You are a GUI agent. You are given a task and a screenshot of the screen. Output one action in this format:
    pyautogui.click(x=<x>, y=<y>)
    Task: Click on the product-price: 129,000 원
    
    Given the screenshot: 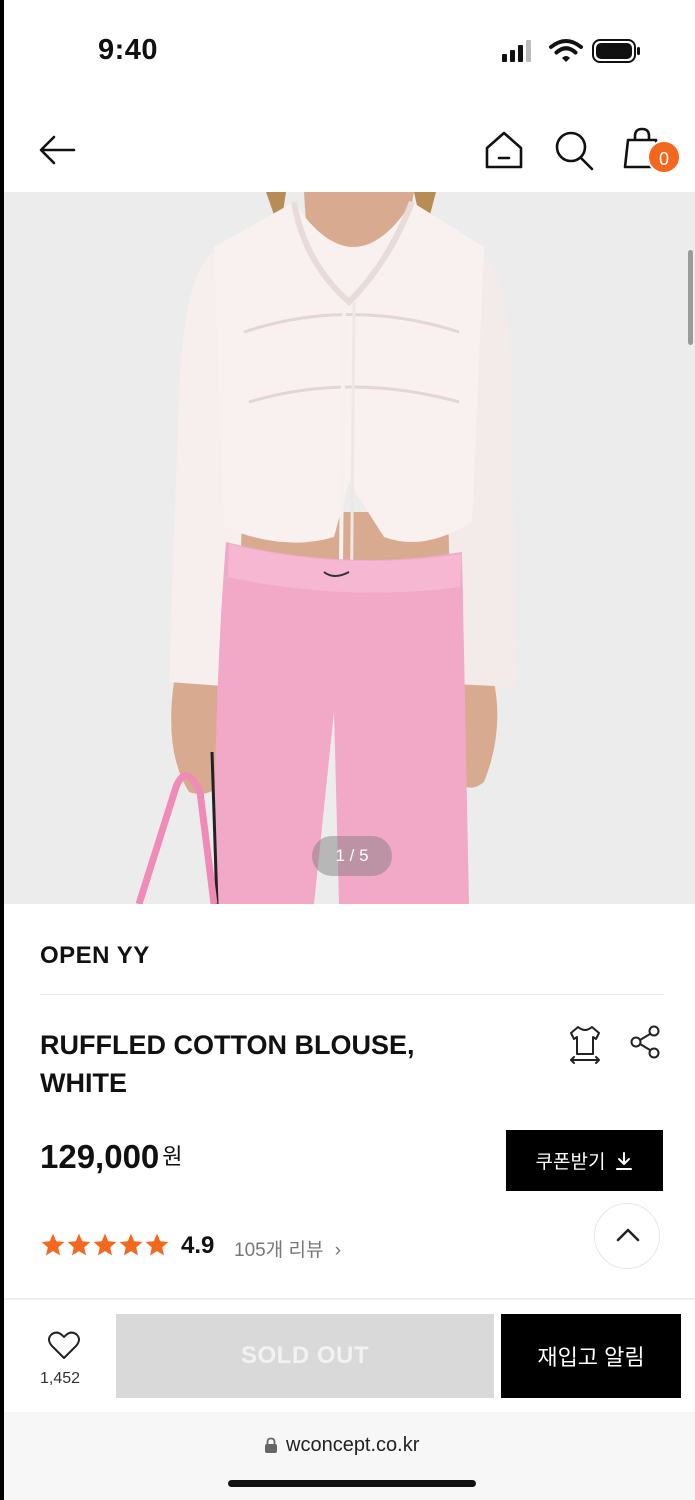 What is the action you would take?
    pyautogui.click(x=111, y=1157)
    